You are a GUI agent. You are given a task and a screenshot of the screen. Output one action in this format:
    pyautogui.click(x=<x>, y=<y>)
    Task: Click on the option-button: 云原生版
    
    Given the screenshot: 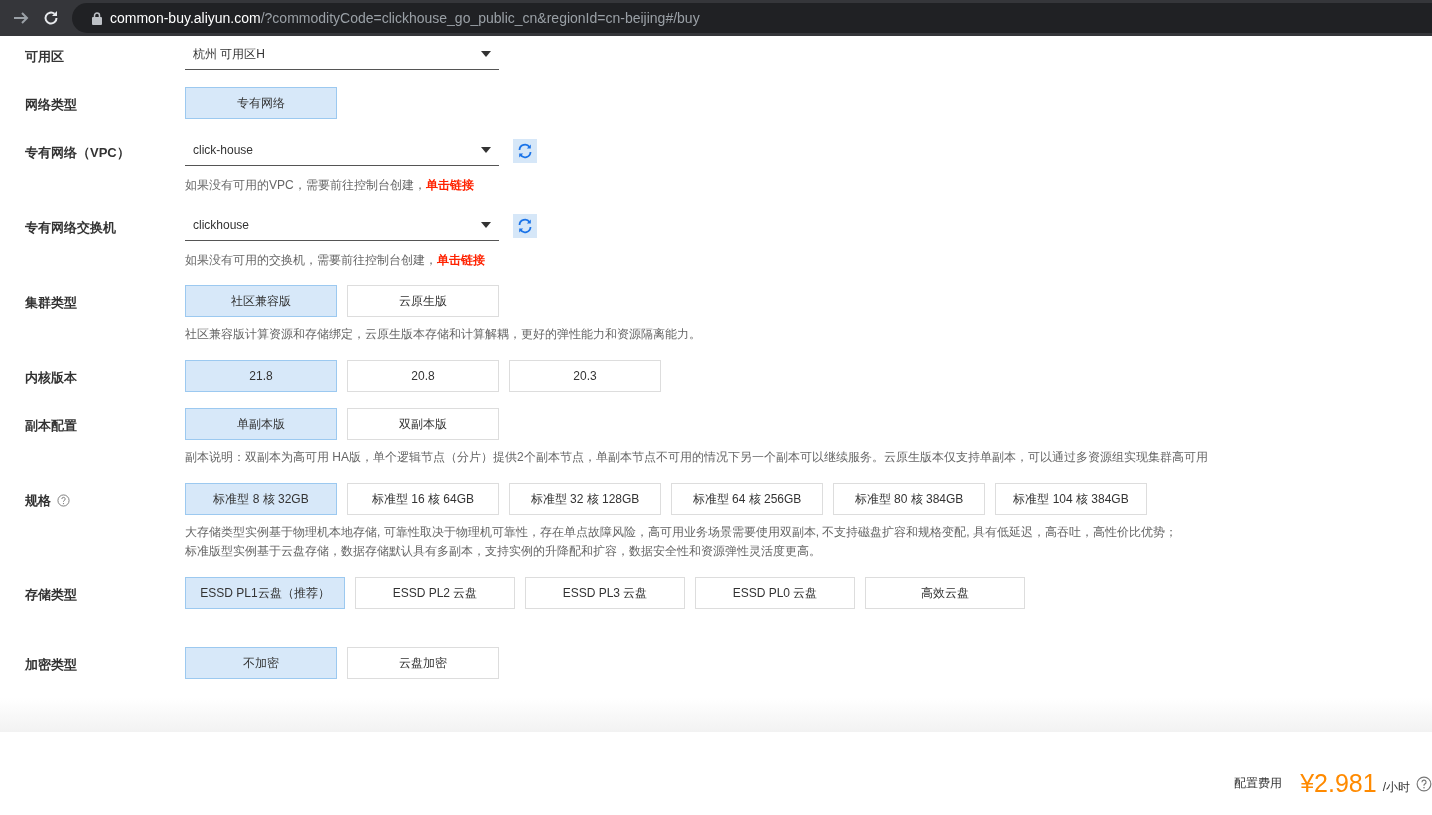 What is the action you would take?
    pyautogui.click(x=423, y=301)
    